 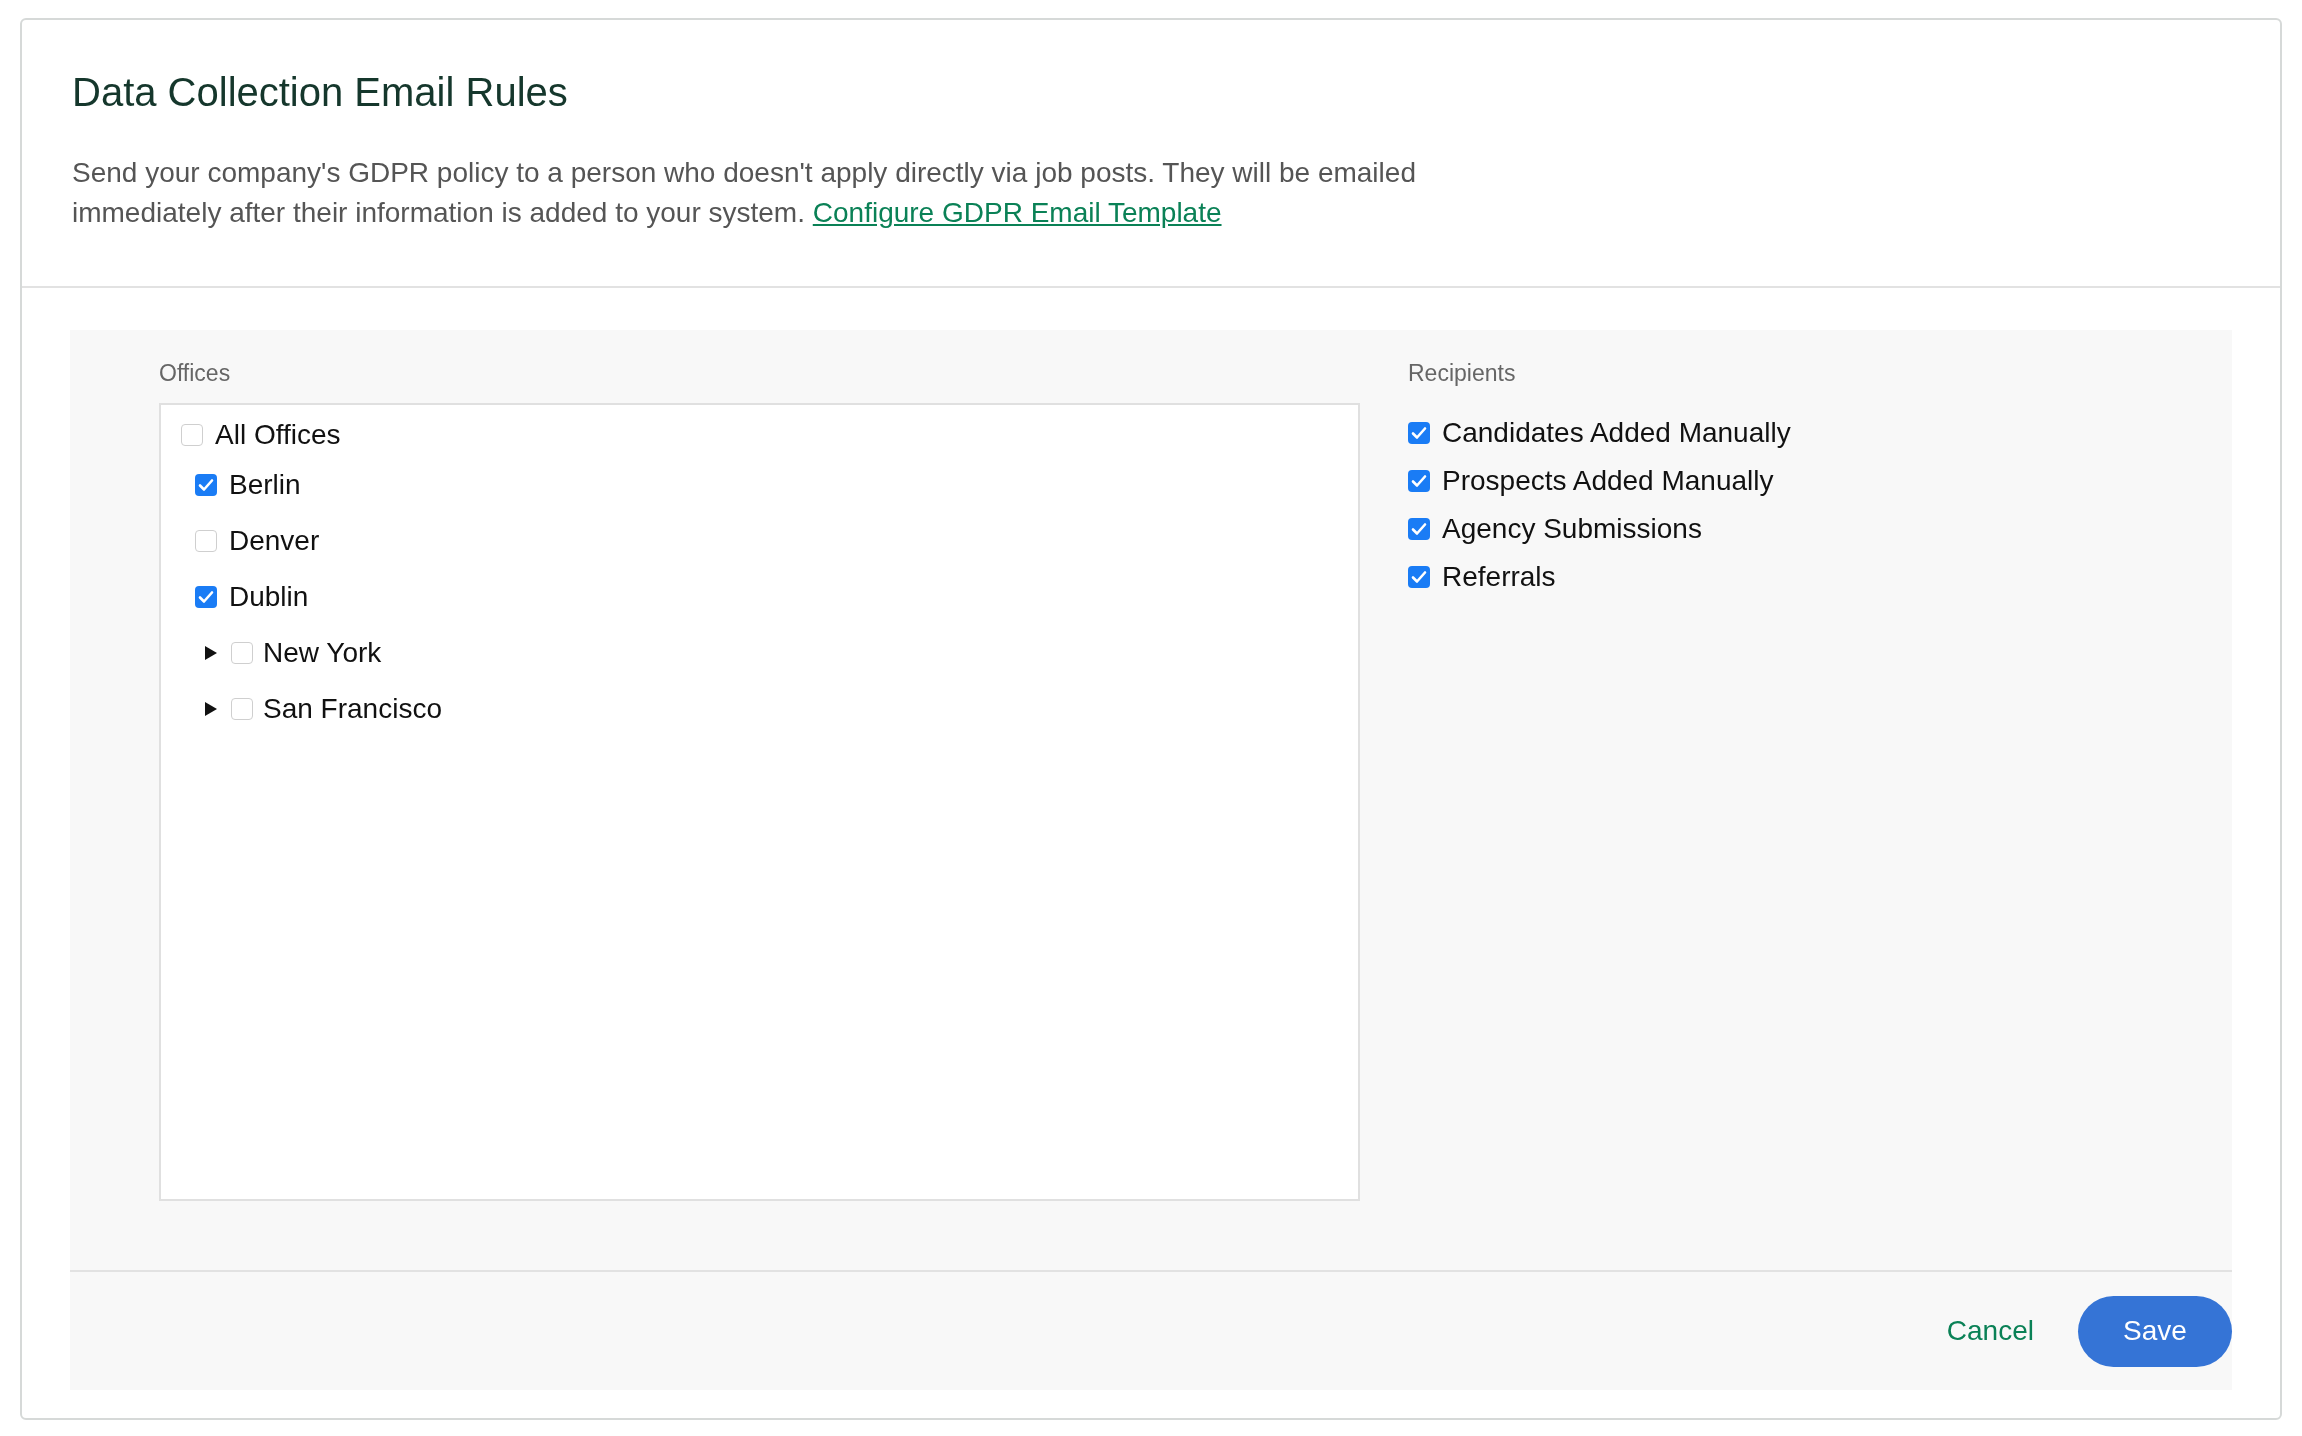 I want to click on checkbox-label: Berlin, so click(x=265, y=485).